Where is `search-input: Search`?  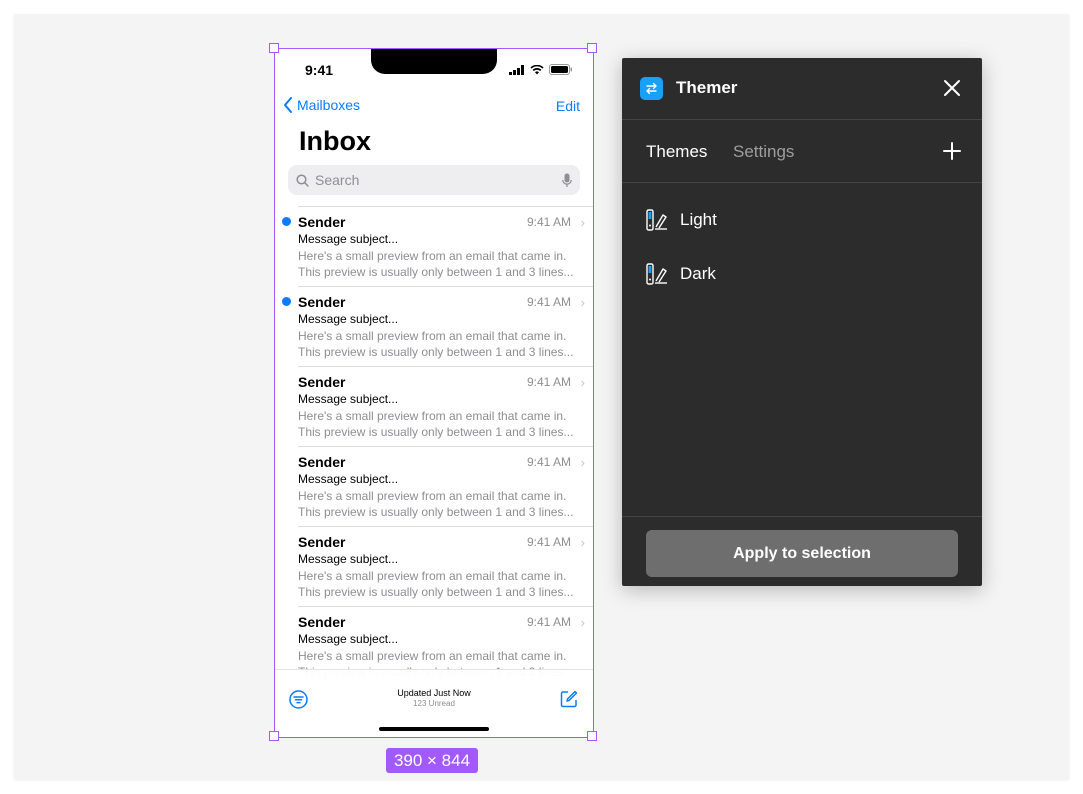 search-input: Search is located at coordinates (434, 180).